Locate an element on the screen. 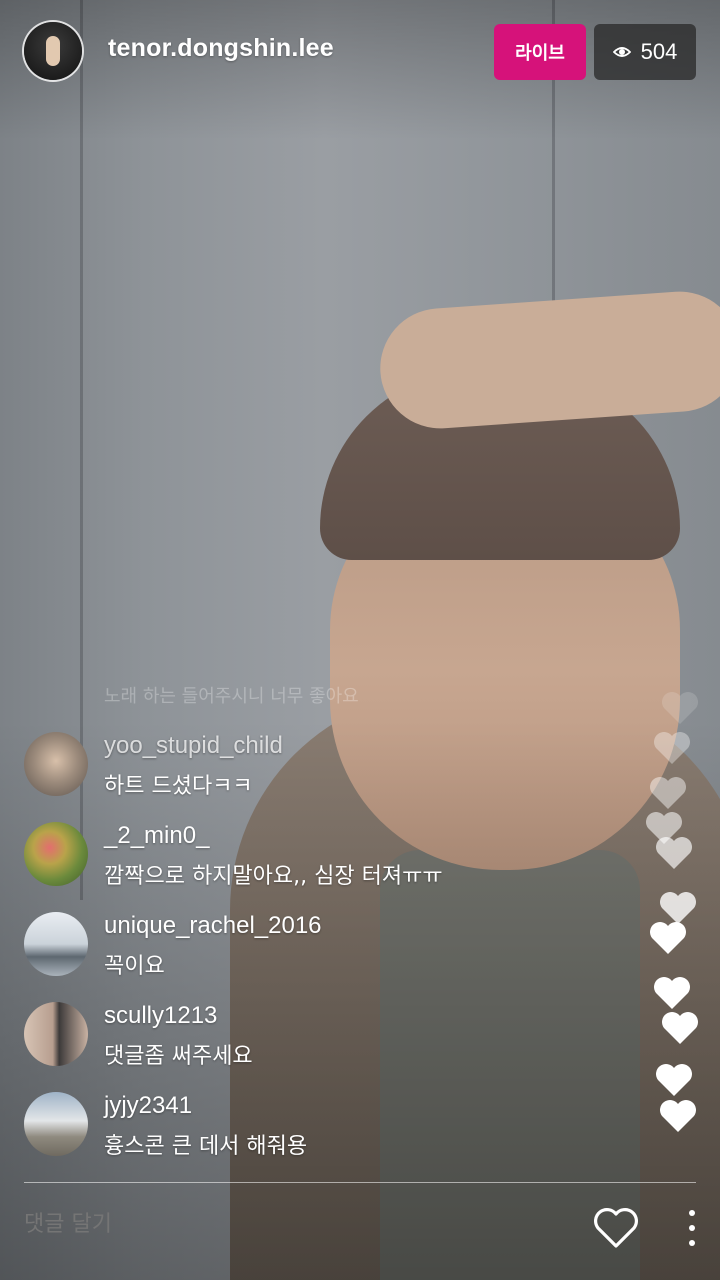 The image size is (720, 1280). commenter-username: scully1213 is located at coordinates (160, 1016).